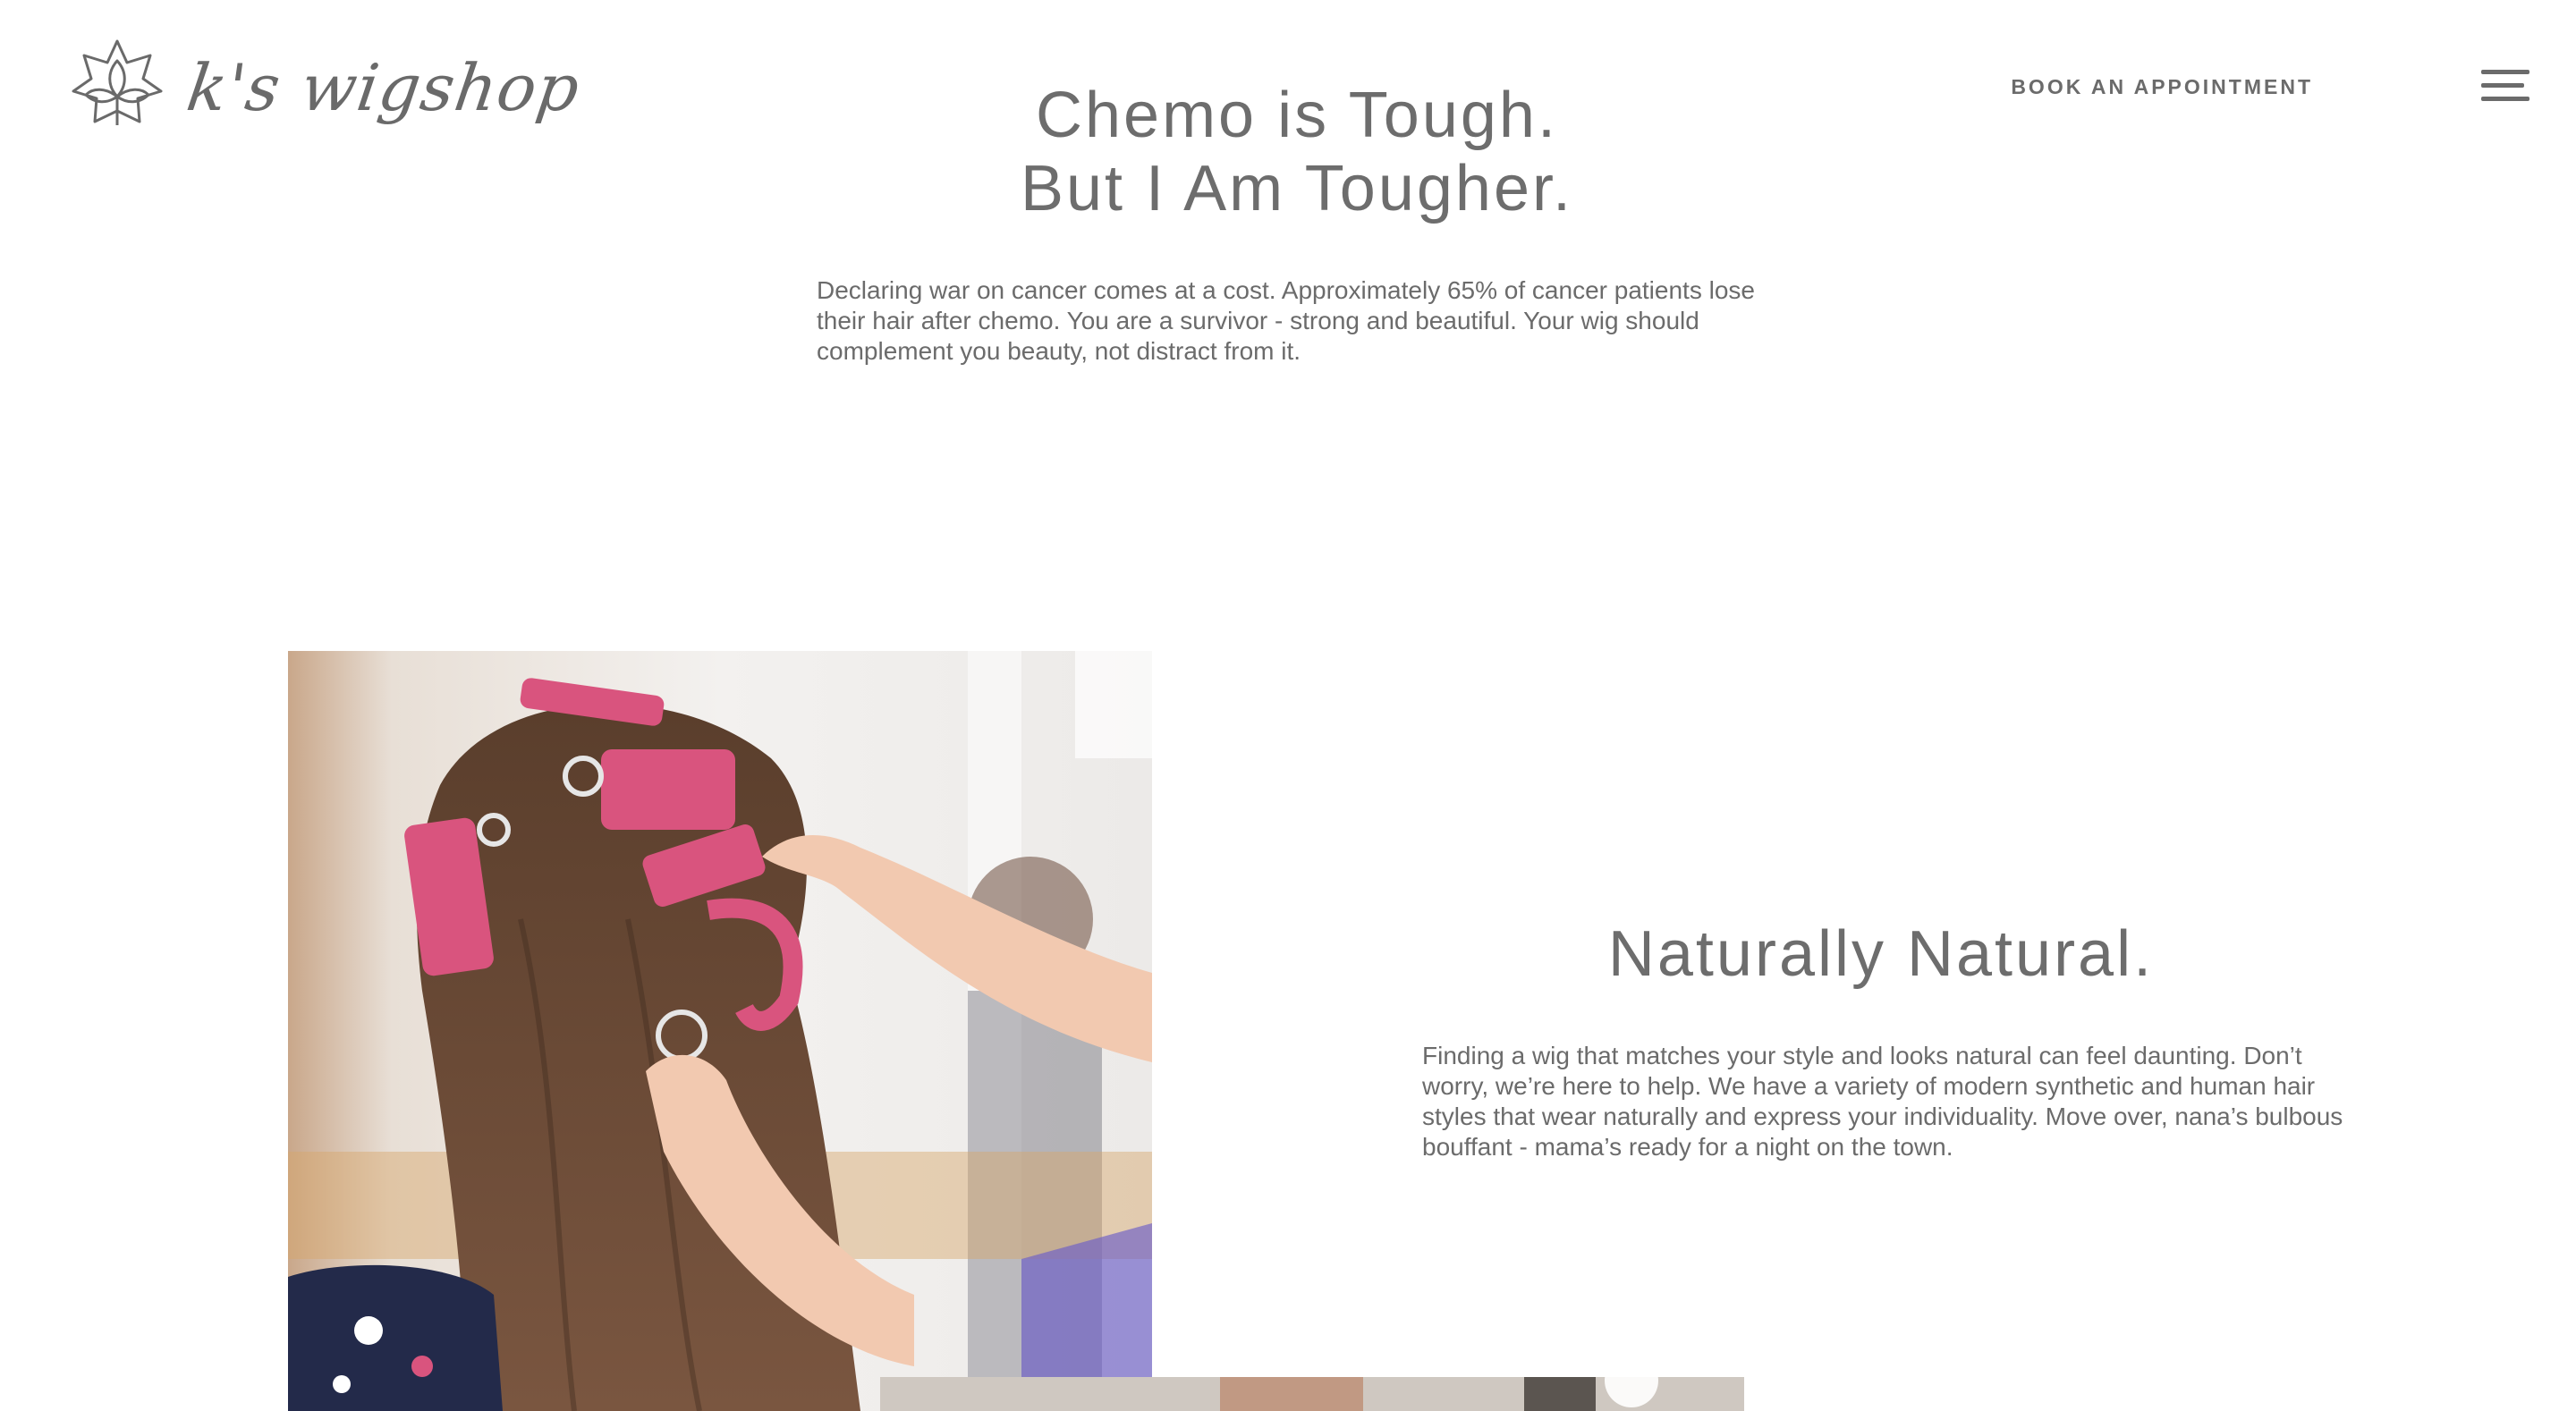  I want to click on natural-section-title: Naturally Natural., so click(1881, 954).